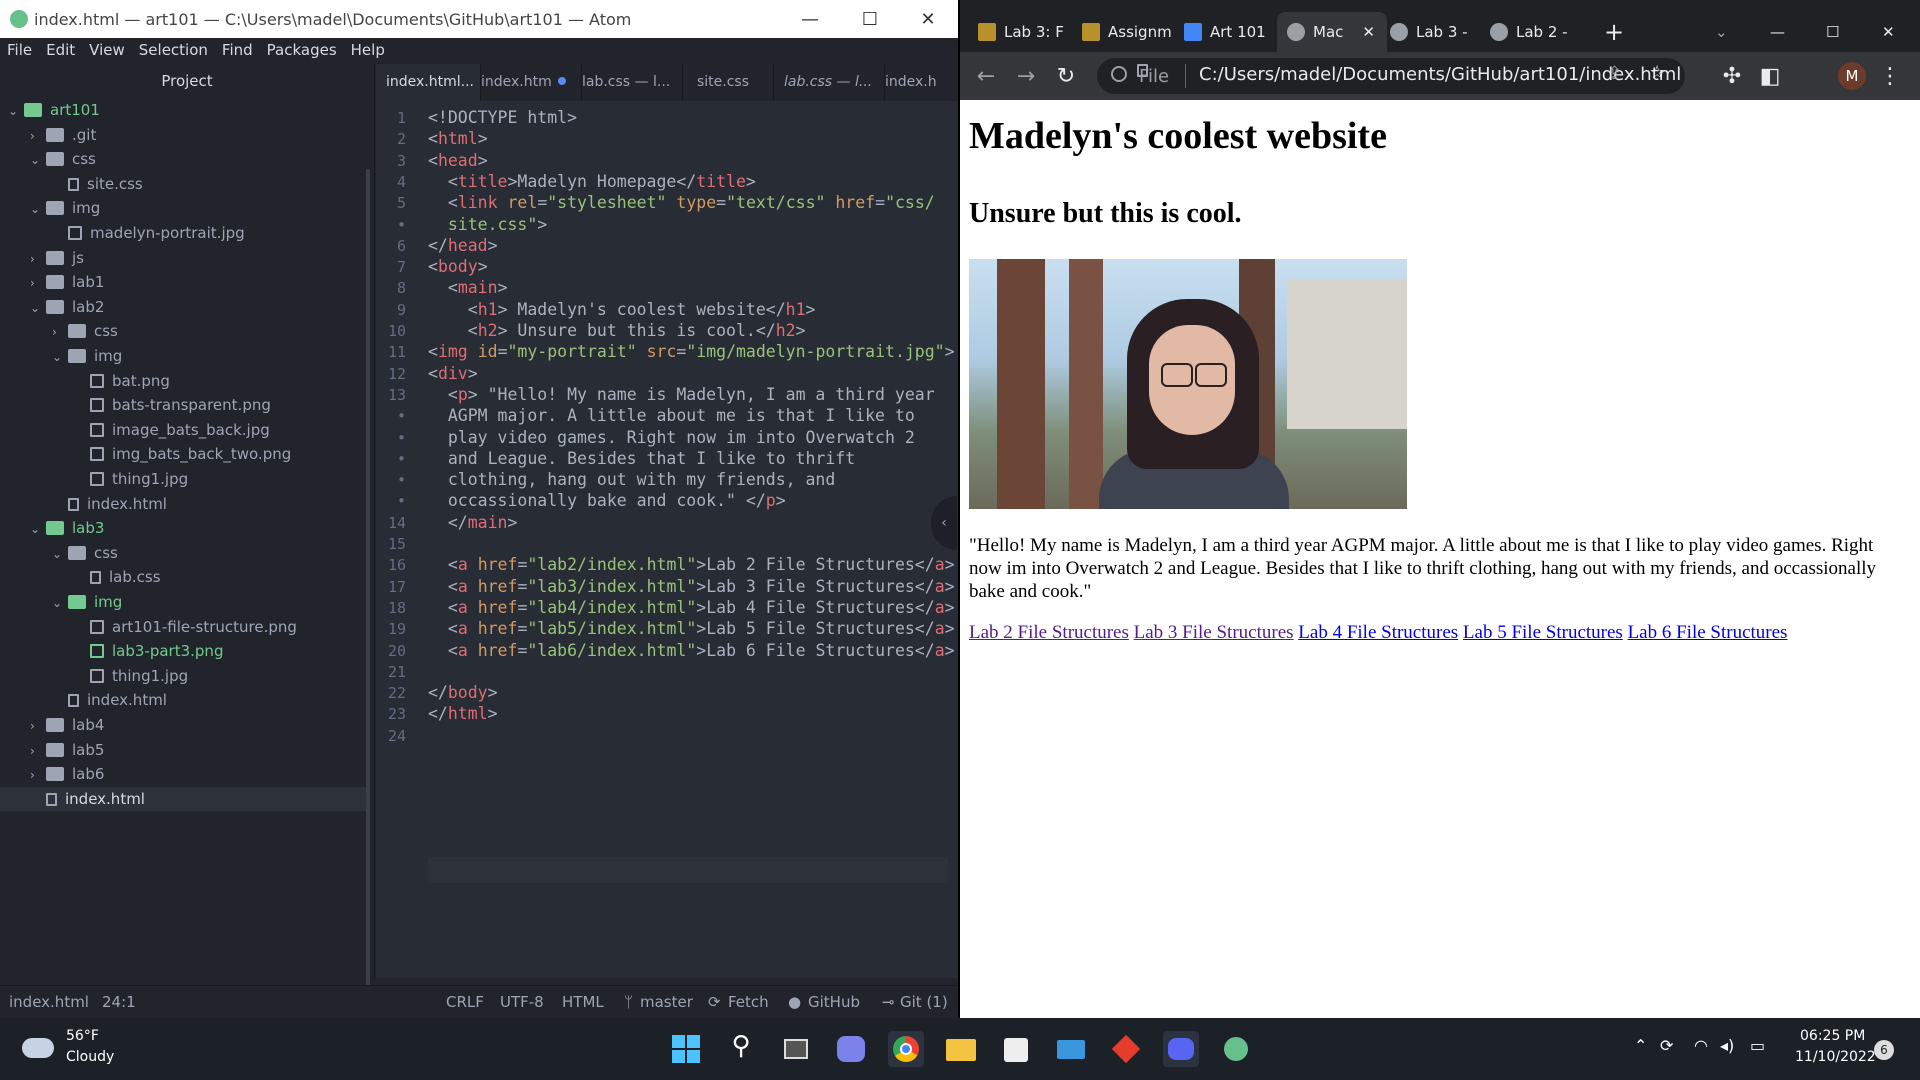 This screenshot has height=1080, width=1920. I want to click on tree-item: › lab1, so click(183, 282).